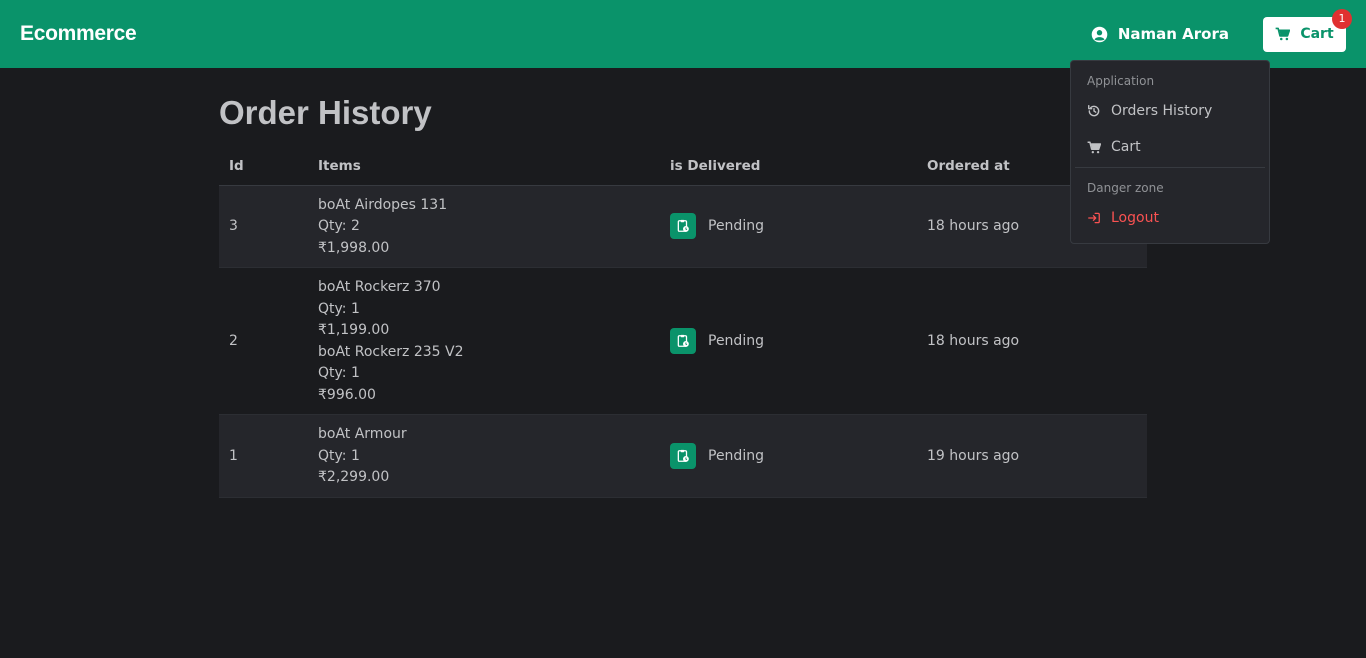 Image resolution: width=1366 pixels, height=658 pixels. Describe the element at coordinates (1317, 34) in the screenshot. I see `cart-label: Cart` at that location.